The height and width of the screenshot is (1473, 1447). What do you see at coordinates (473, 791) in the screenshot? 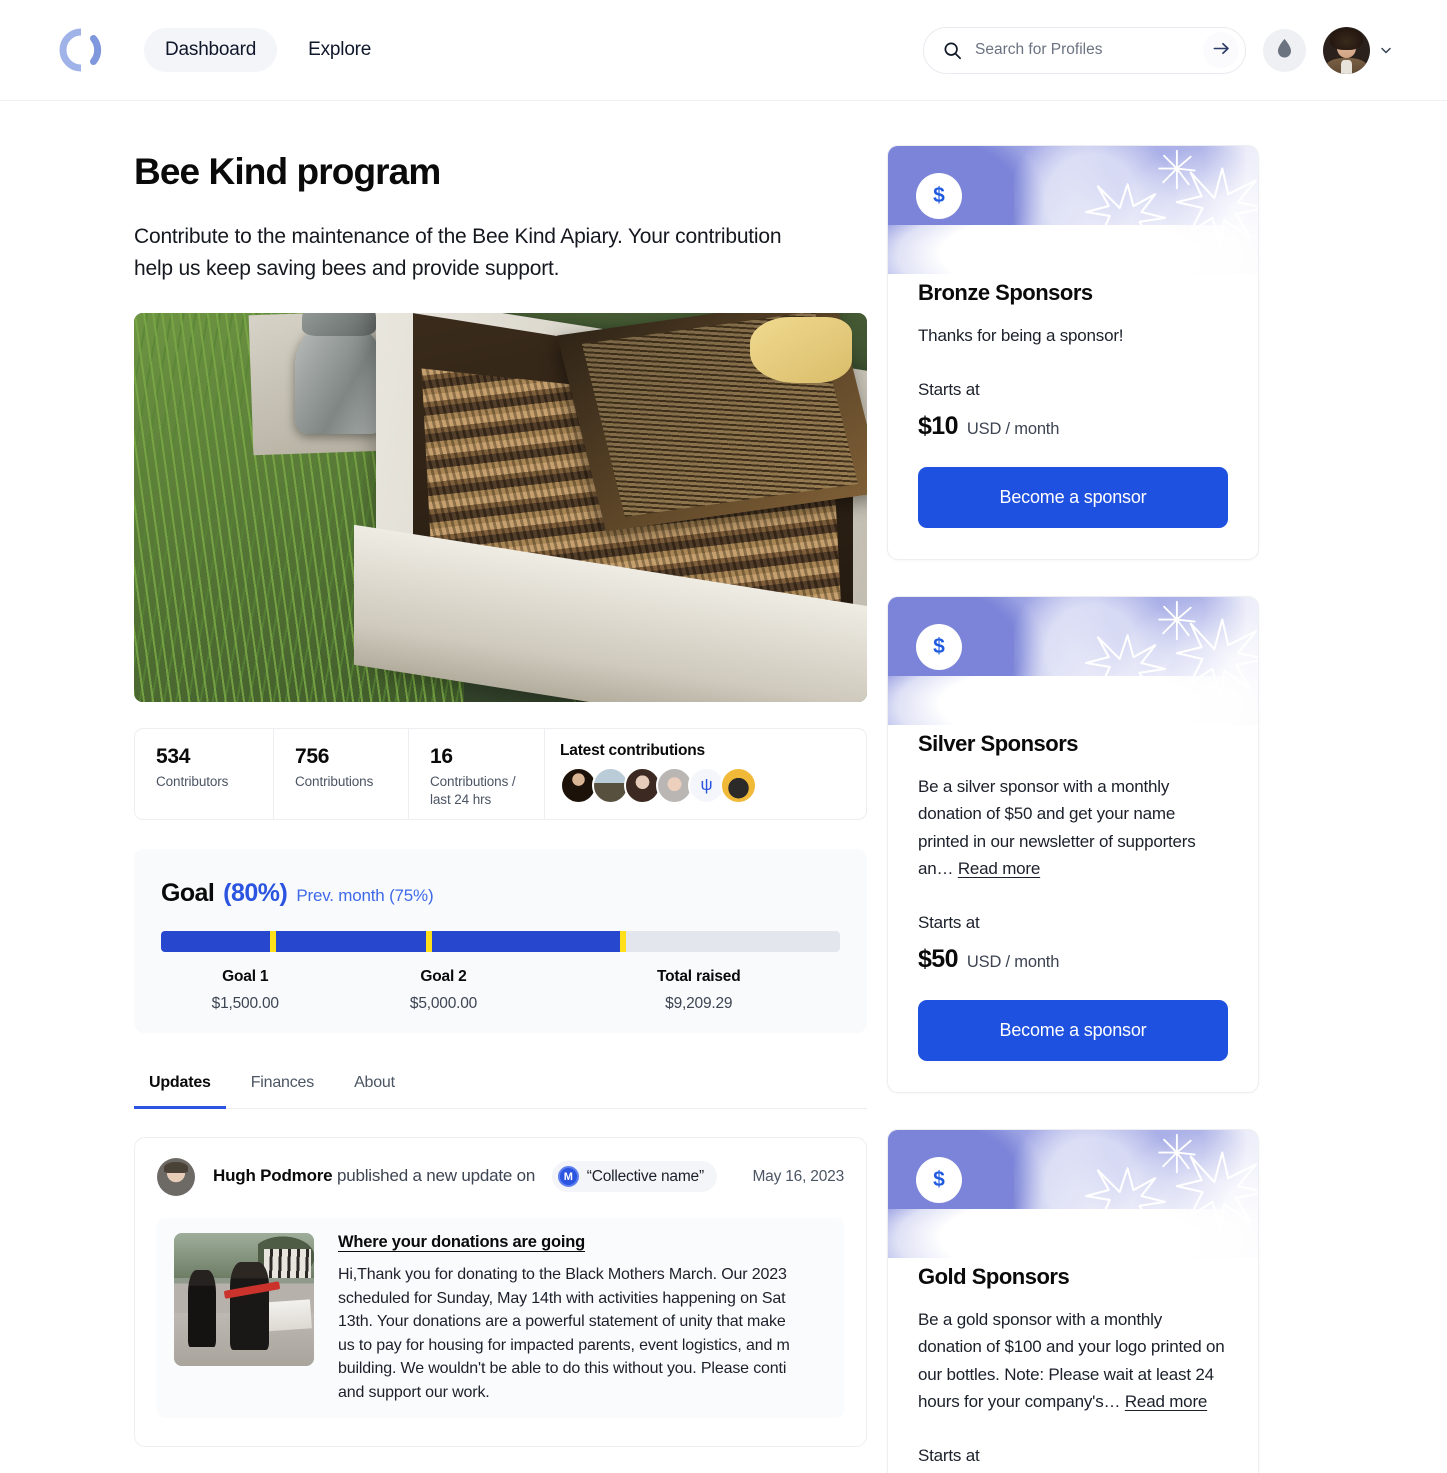
I see `stat-label: Contributions / last 24 hrs` at bounding box center [473, 791].